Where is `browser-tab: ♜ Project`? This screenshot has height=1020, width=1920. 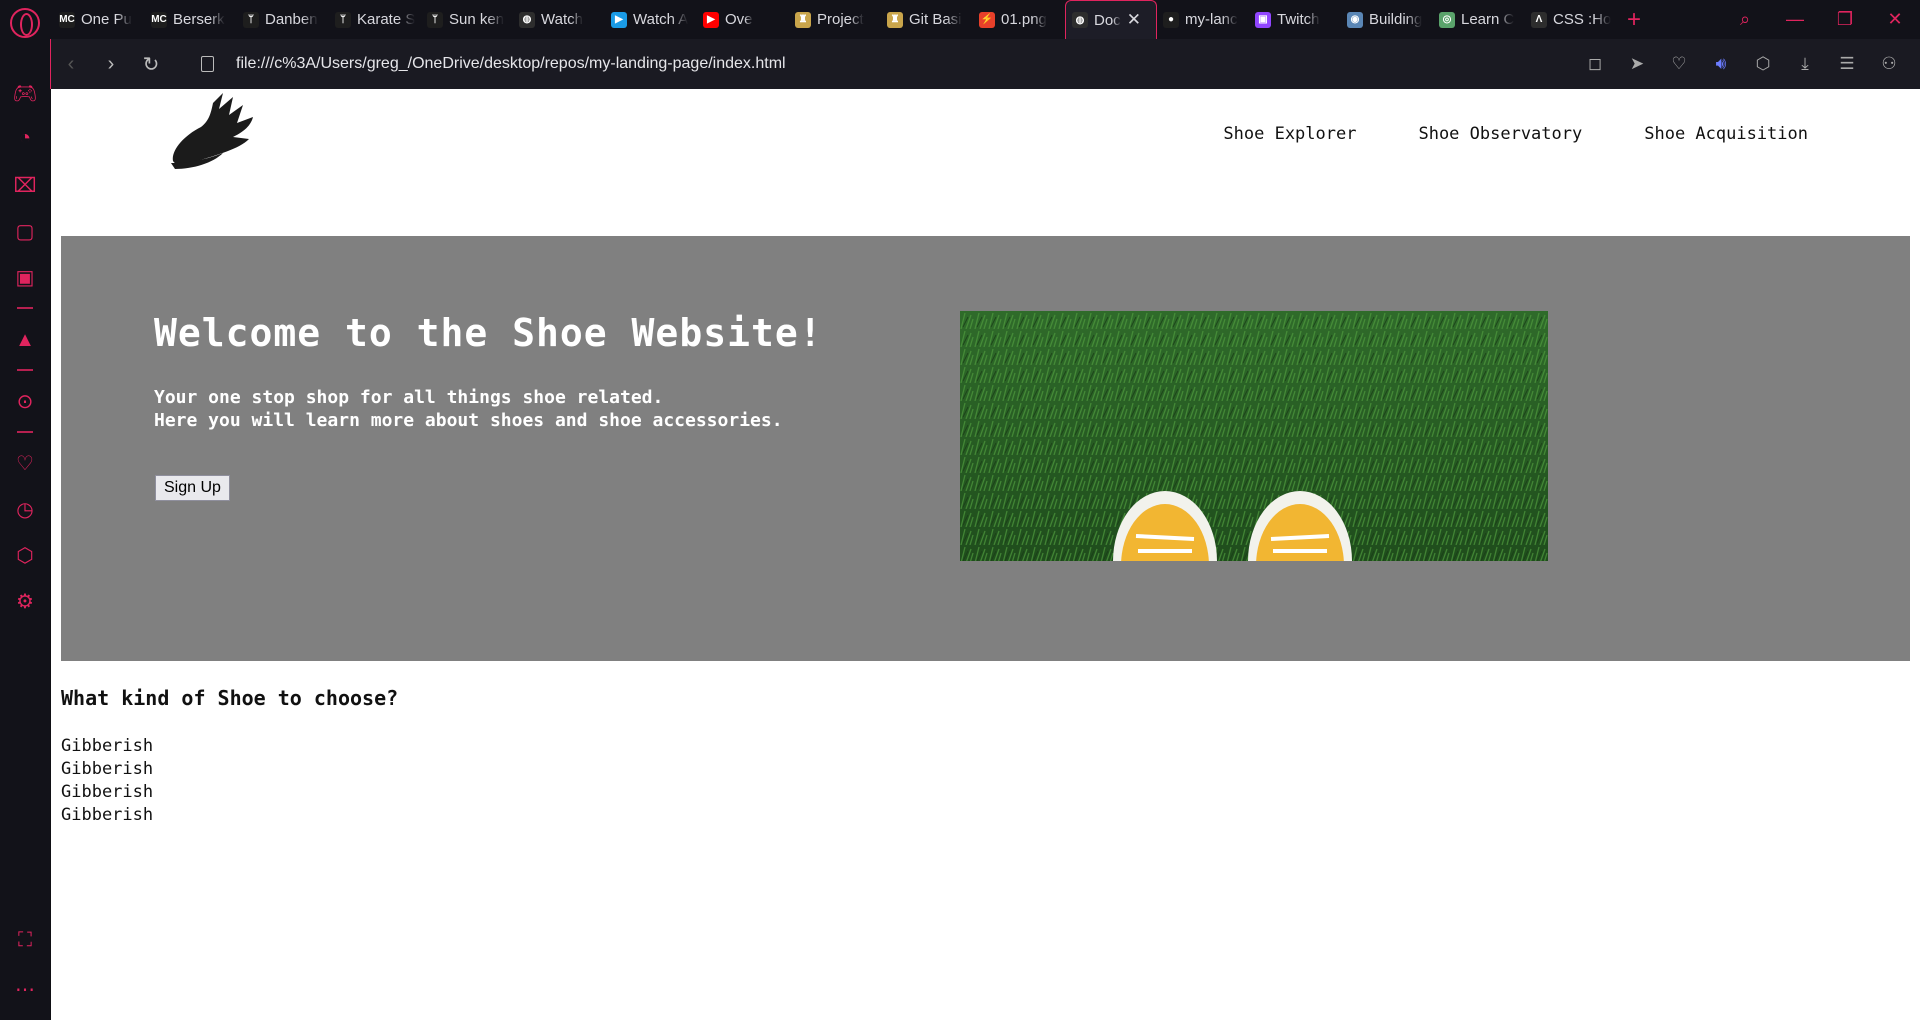
browser-tab: ♜ Project is located at coordinates (835, 19).